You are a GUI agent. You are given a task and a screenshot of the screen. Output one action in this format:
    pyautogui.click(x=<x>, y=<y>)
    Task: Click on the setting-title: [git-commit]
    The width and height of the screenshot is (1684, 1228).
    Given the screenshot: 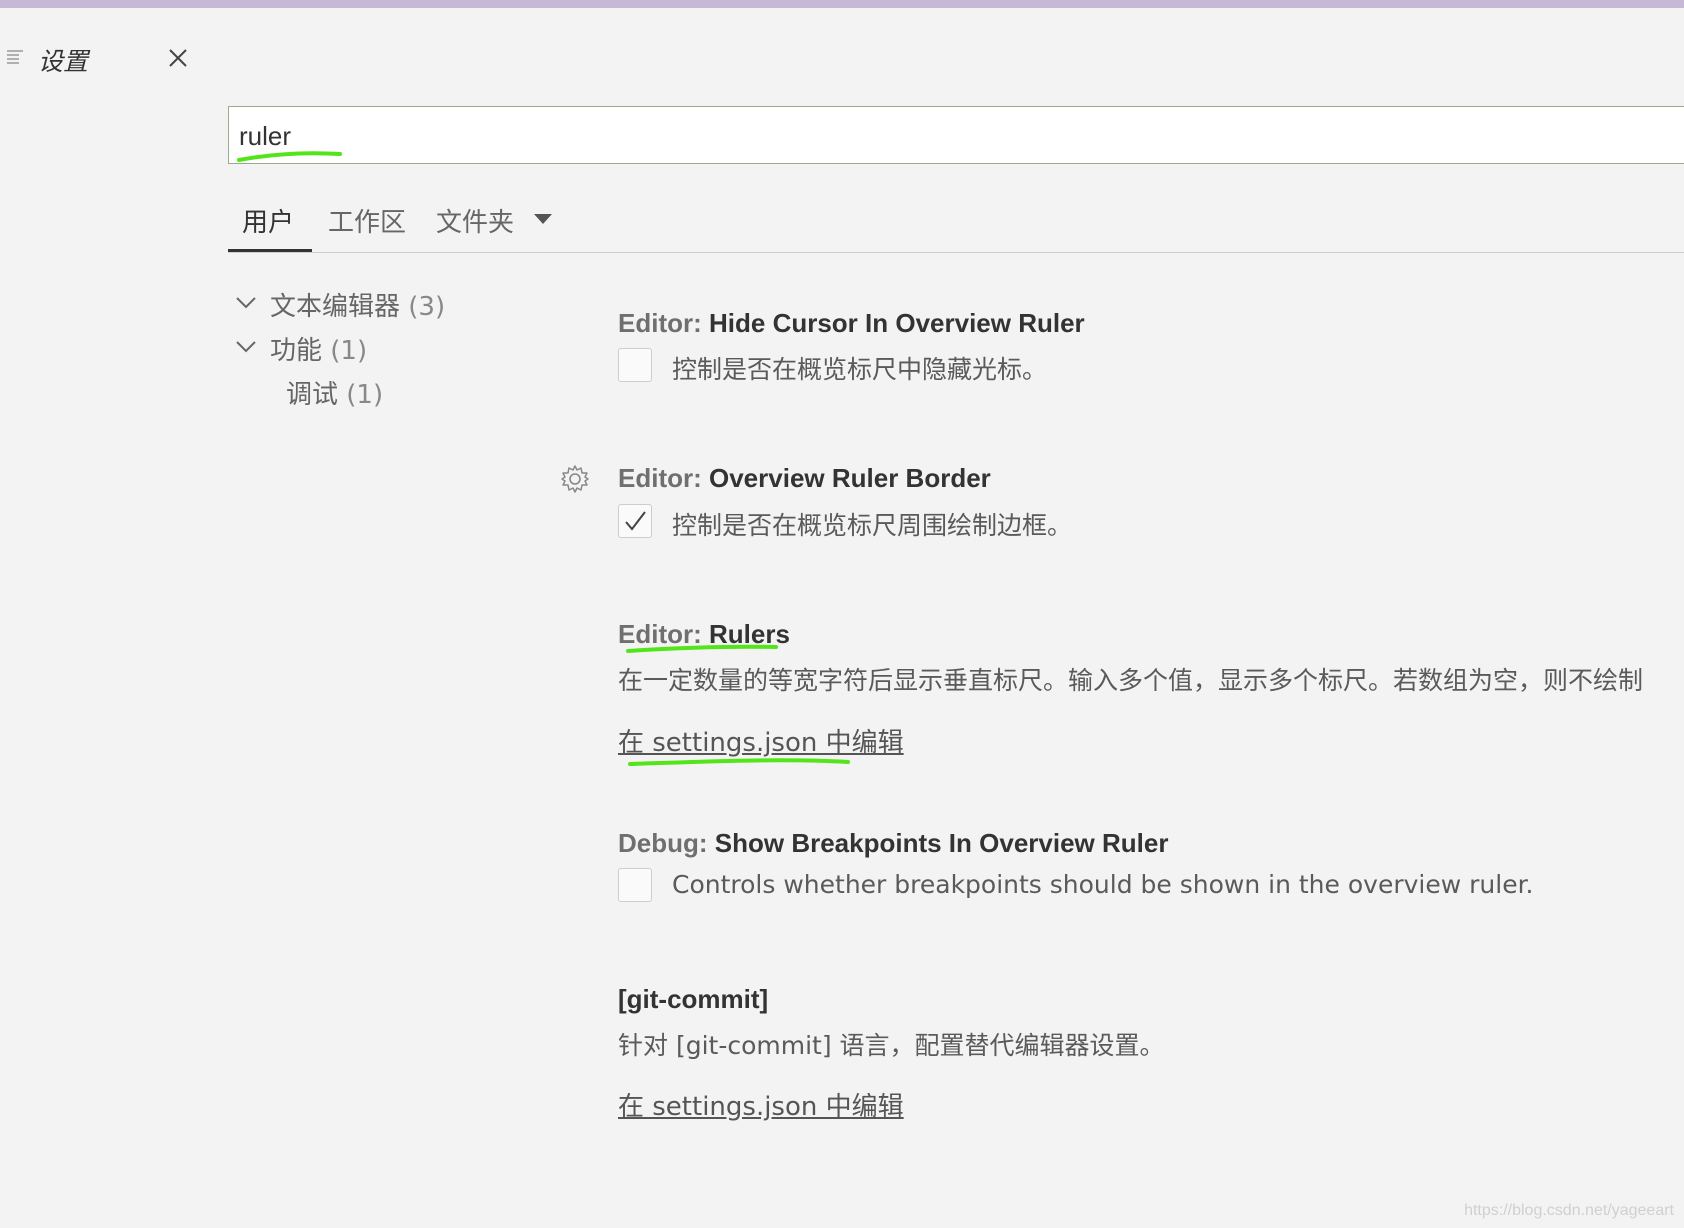 What is the action you would take?
    pyautogui.click(x=693, y=999)
    